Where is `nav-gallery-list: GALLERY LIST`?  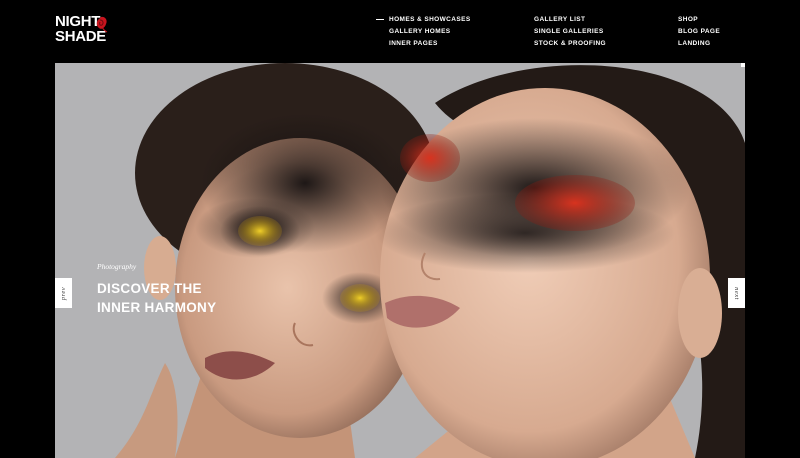 nav-gallery-list: GALLERY LIST is located at coordinates (570, 20).